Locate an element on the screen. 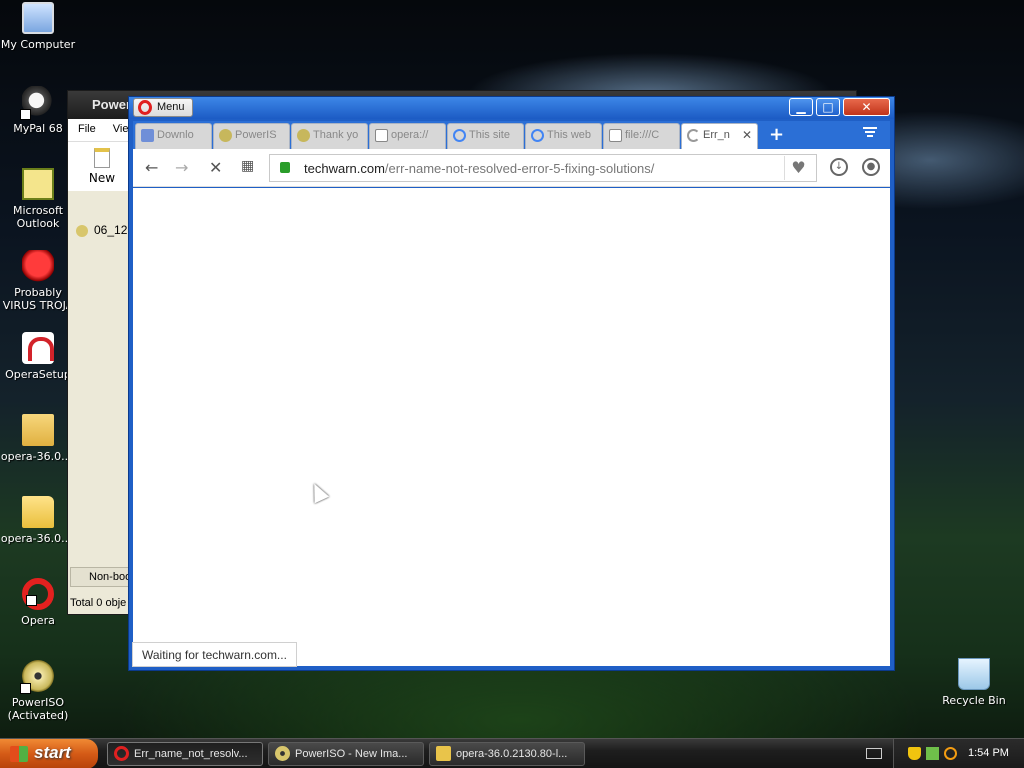 This screenshot has width=1024, height=768. clock: 1:54 PM is located at coordinates (988, 753).